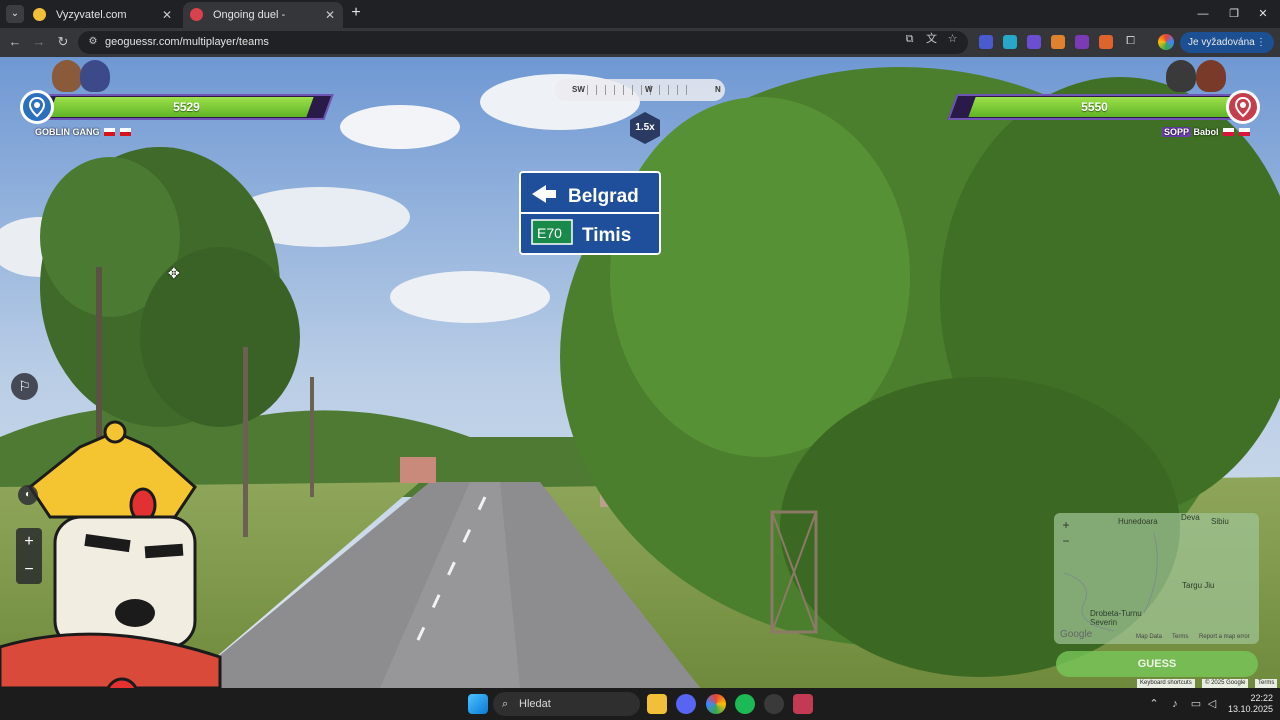  Describe the element at coordinates (774, 704) in the screenshot. I see `steam-icon` at that location.